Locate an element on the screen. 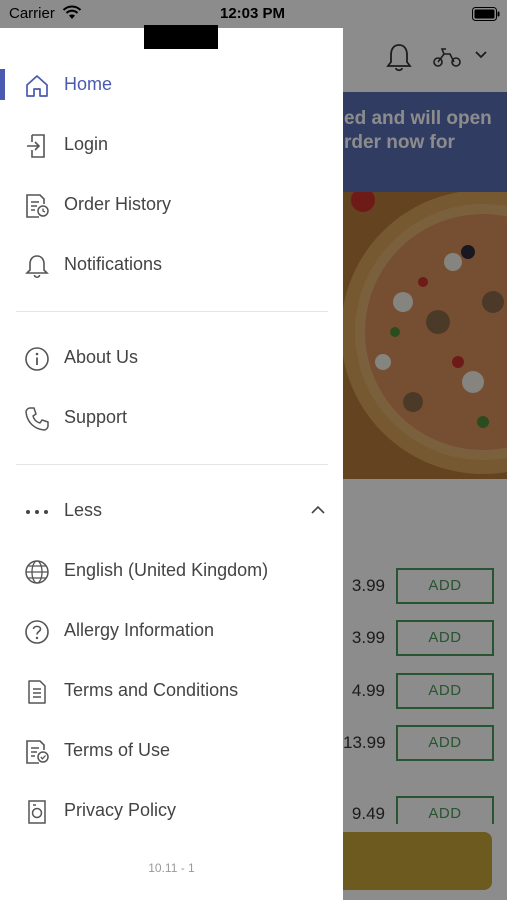  menu-item-privacy-policy: Privacy Policy is located at coordinates (171, 811).